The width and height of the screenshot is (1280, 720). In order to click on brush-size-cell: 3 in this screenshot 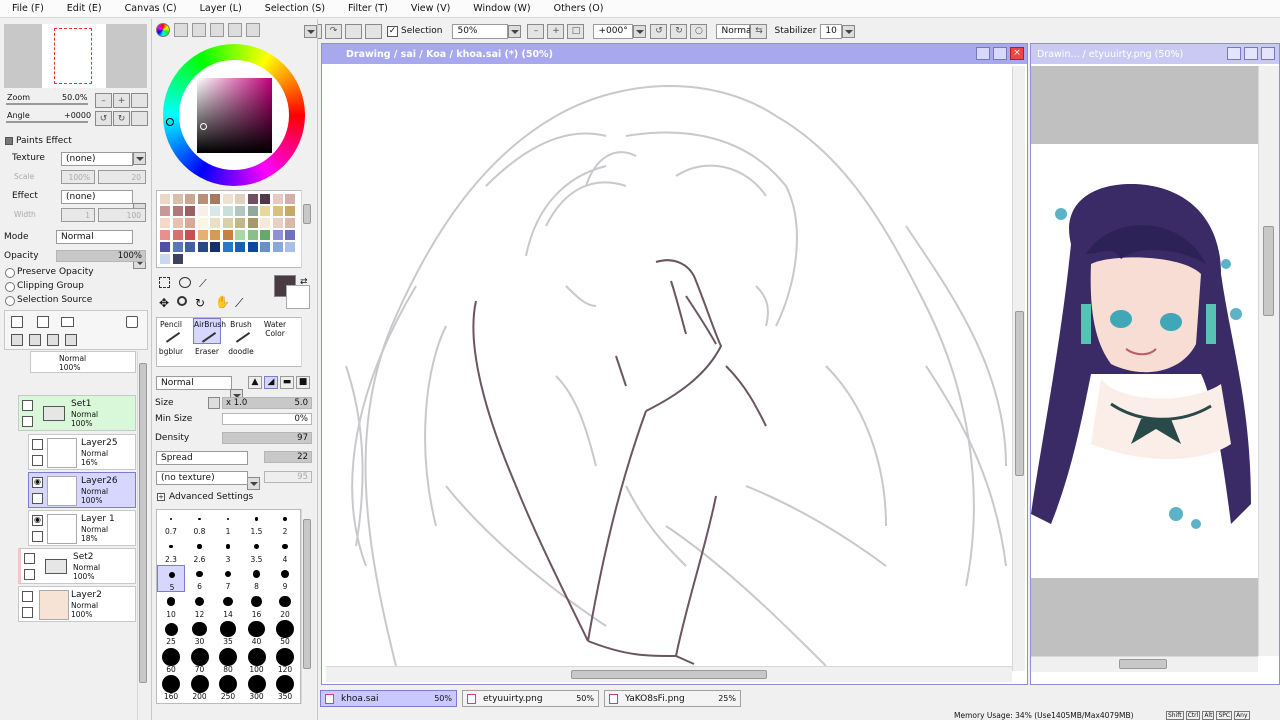, I will do `click(228, 551)`.